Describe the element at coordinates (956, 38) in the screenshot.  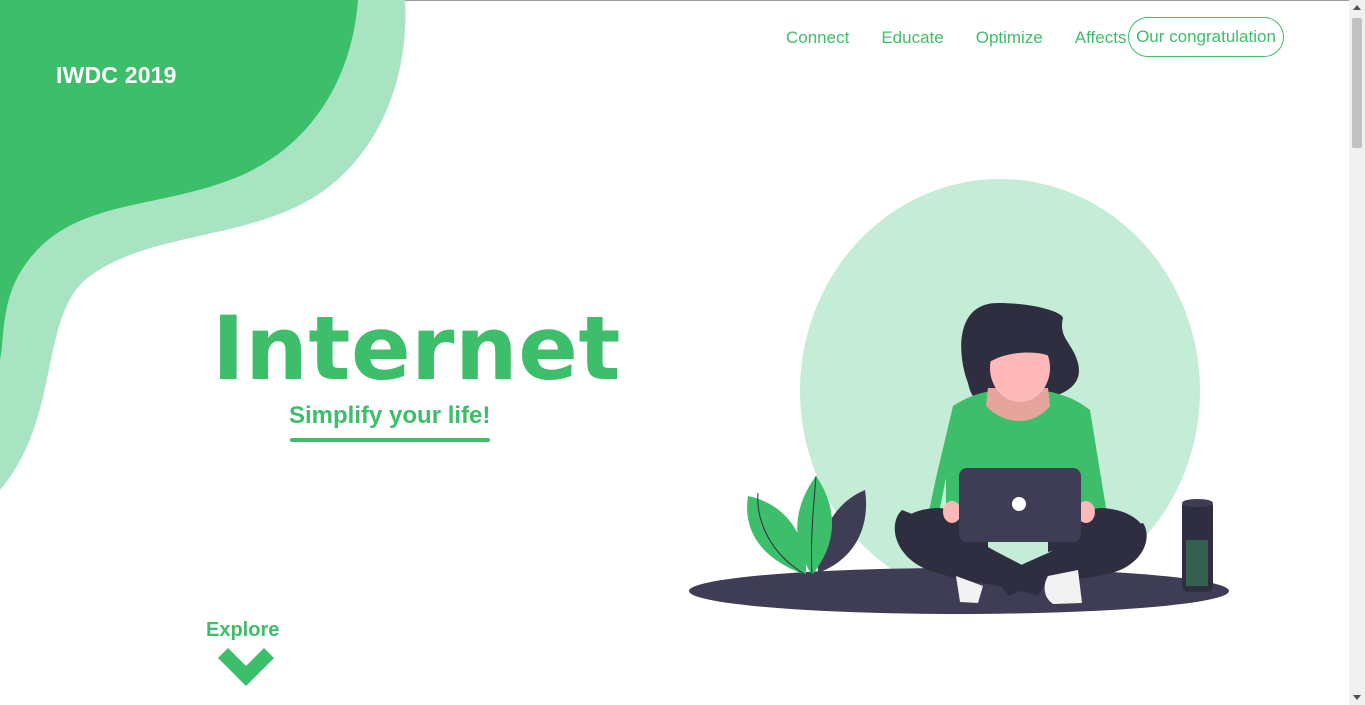
I see `main-nav: Connect Educate Optimize Affects` at that location.